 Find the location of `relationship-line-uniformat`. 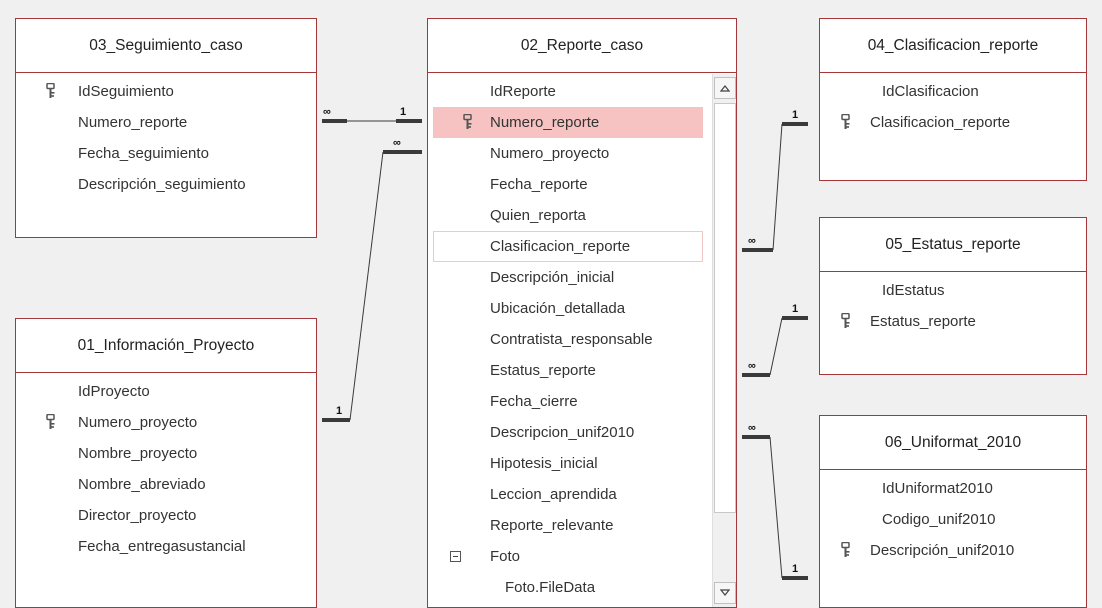

relationship-line-uniformat is located at coordinates (775, 507).